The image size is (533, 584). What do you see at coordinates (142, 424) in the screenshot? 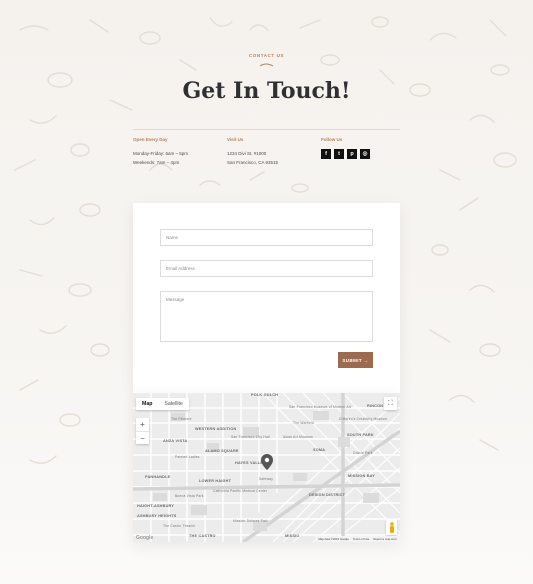
I see `zoom-in-button: +` at bounding box center [142, 424].